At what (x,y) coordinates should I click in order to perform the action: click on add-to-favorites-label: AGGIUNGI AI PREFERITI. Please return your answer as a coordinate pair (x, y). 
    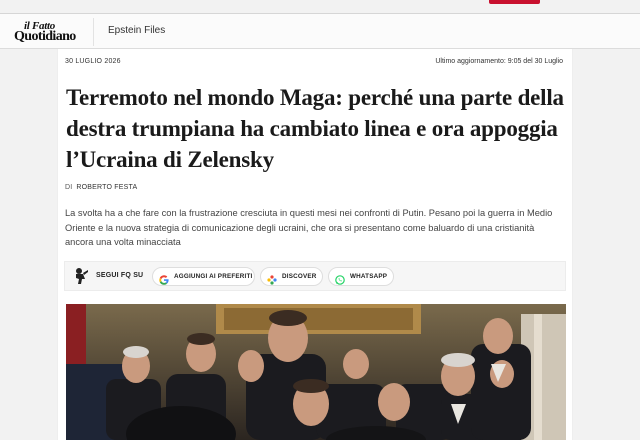
    Looking at the image, I should click on (213, 276).